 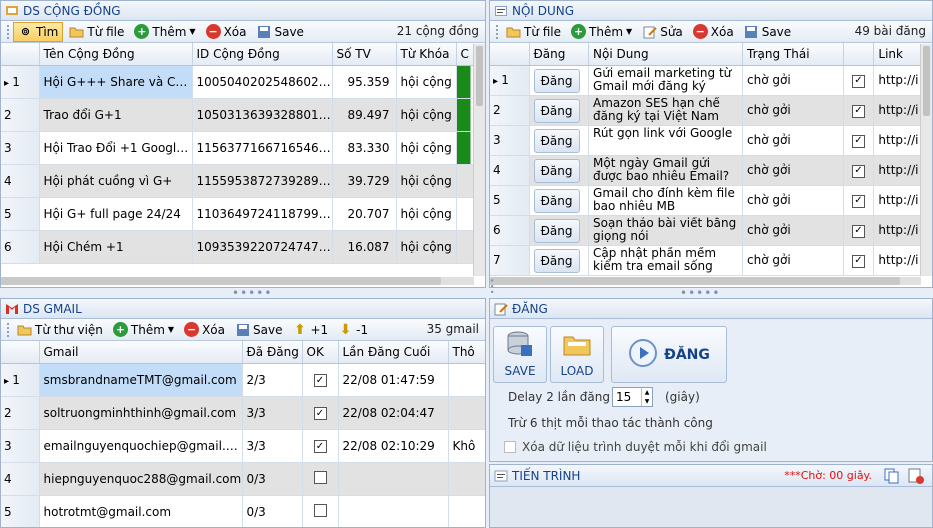 I want to click on community-save-button: Save, so click(x=279, y=32).